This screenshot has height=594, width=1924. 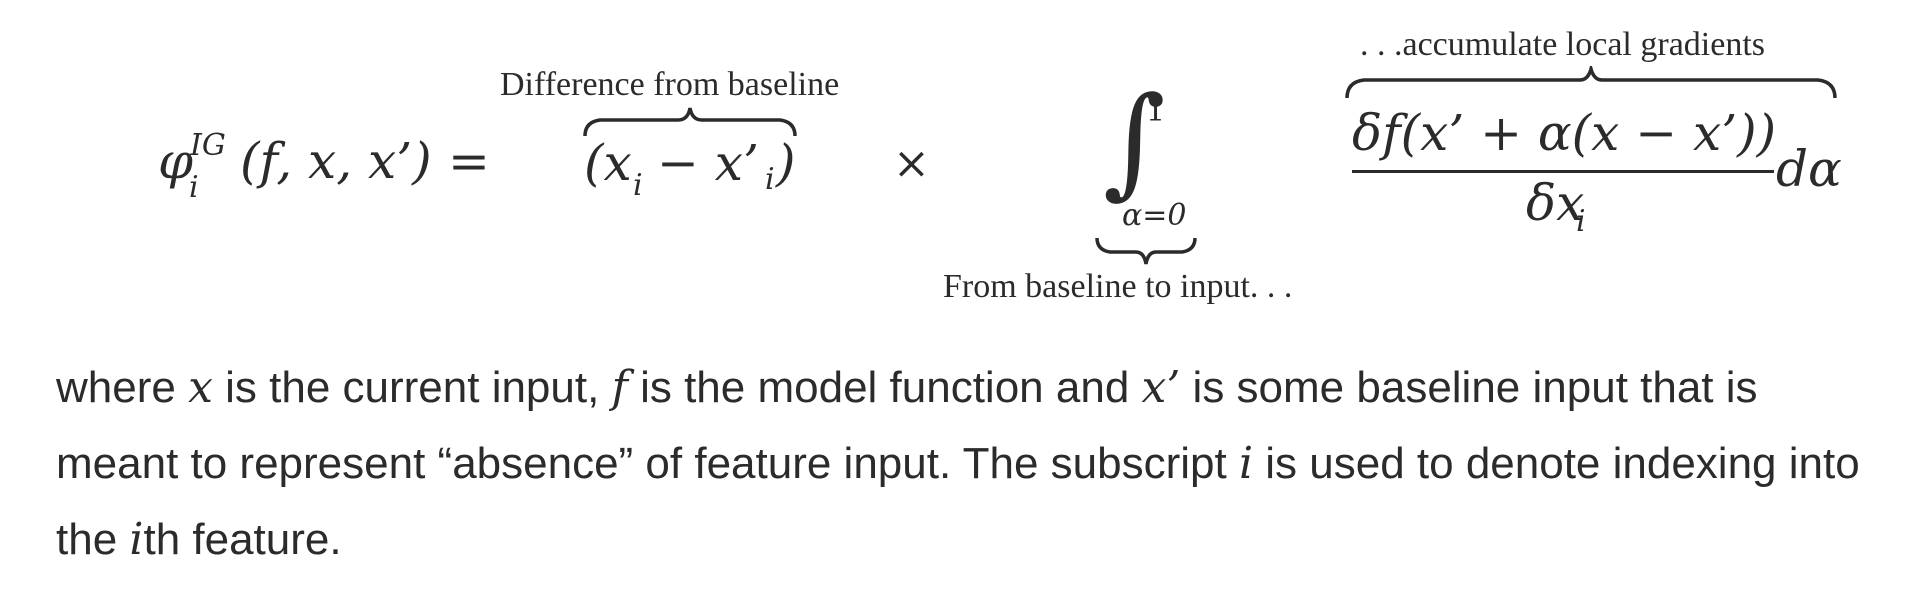 I want to click on text-span: is the model function and, so click(x=884, y=387).